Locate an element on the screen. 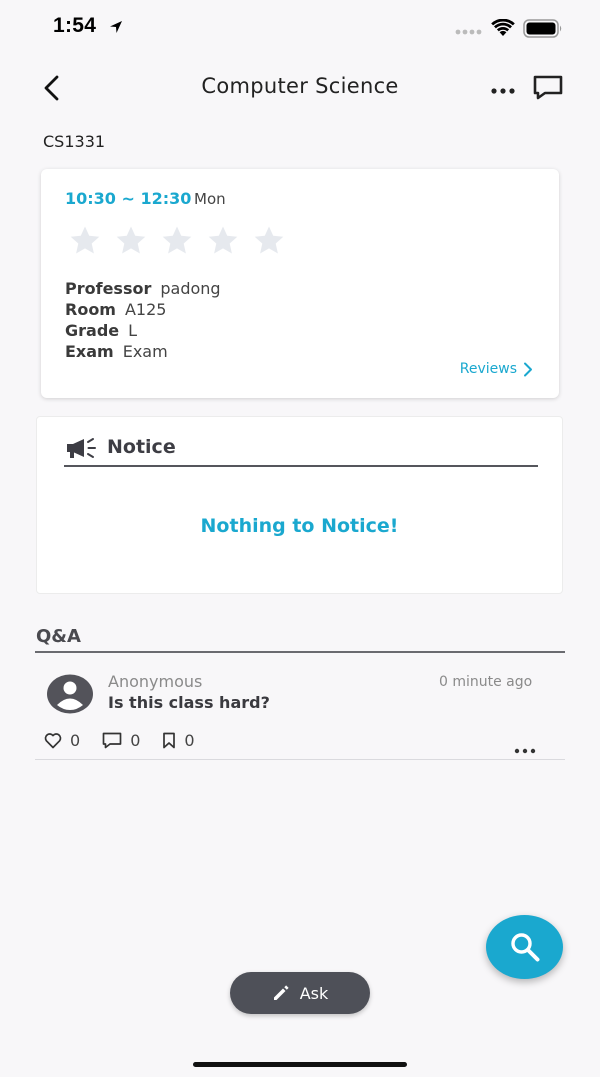 The width and height of the screenshot is (600, 1077). rating-stars is located at coordinates (177, 240).